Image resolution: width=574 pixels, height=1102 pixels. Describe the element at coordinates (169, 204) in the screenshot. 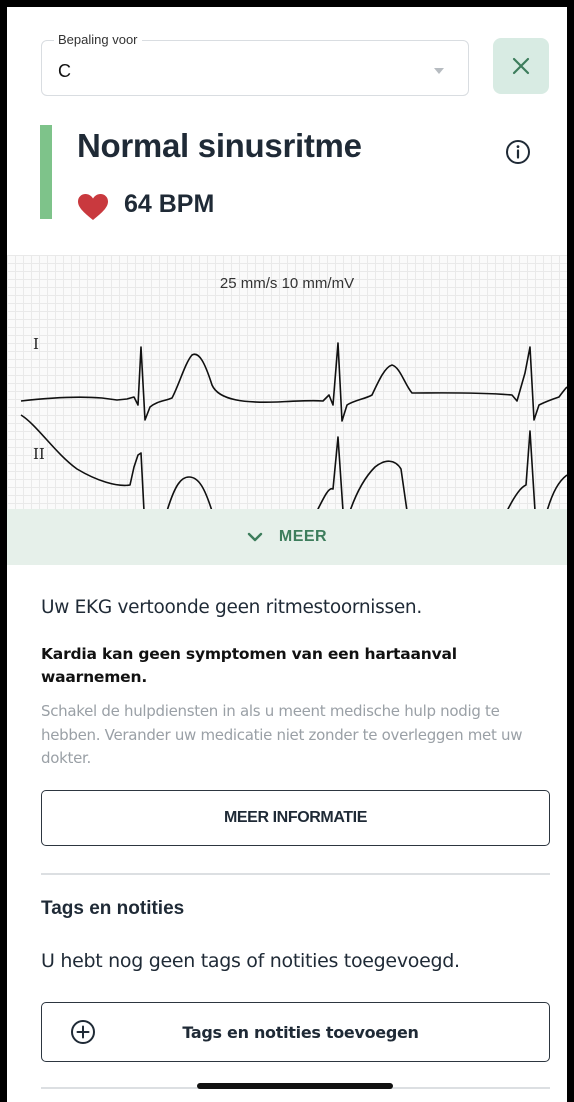

I see `heart-rate: 64 BPM` at that location.